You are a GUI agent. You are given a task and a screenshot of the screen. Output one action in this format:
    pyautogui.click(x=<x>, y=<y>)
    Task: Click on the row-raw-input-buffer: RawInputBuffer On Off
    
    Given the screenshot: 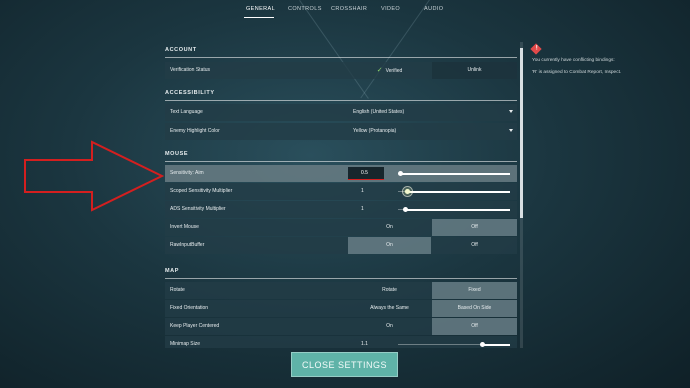 What is the action you would take?
    pyautogui.click(x=341, y=245)
    